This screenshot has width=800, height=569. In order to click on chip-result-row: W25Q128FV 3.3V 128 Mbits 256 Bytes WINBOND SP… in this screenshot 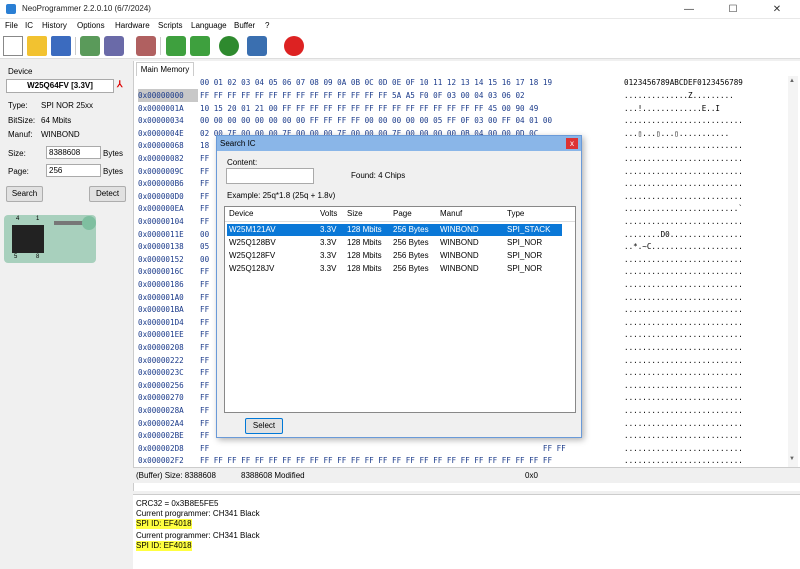, I will do `click(394, 256)`.